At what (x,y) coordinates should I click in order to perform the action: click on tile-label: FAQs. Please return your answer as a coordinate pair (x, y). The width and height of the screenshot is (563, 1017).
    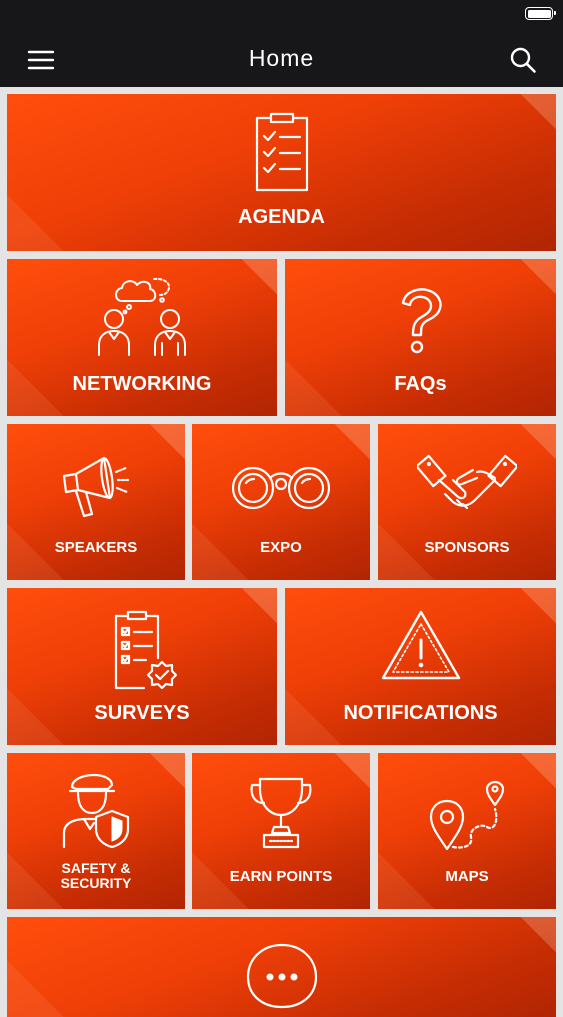
    Looking at the image, I should click on (420, 384).